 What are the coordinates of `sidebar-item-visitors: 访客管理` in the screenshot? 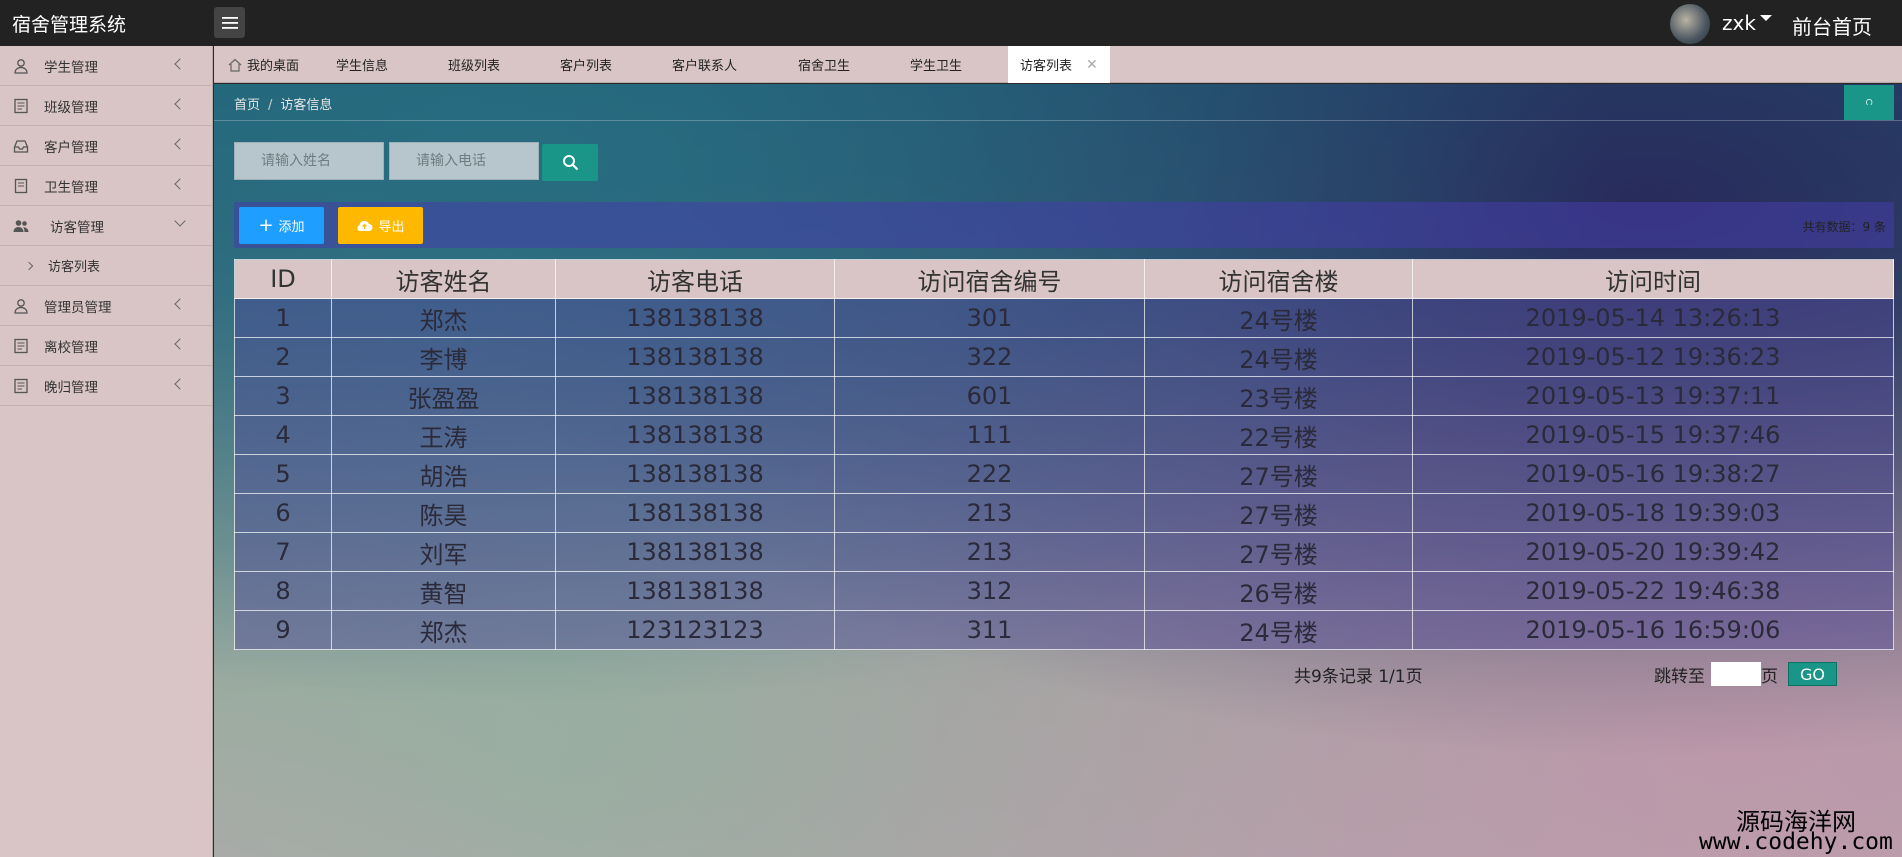 It's located at (106, 226).